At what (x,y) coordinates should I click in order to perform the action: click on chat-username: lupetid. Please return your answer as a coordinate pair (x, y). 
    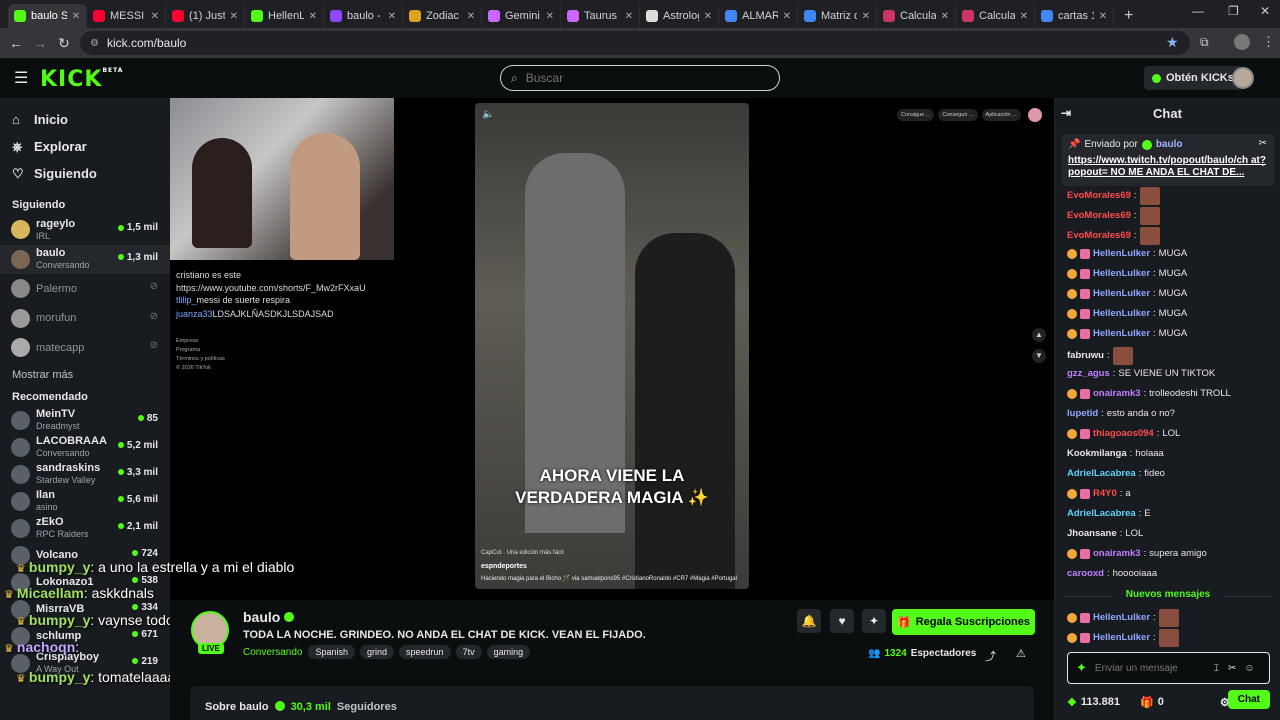
    Looking at the image, I should click on (1082, 414).